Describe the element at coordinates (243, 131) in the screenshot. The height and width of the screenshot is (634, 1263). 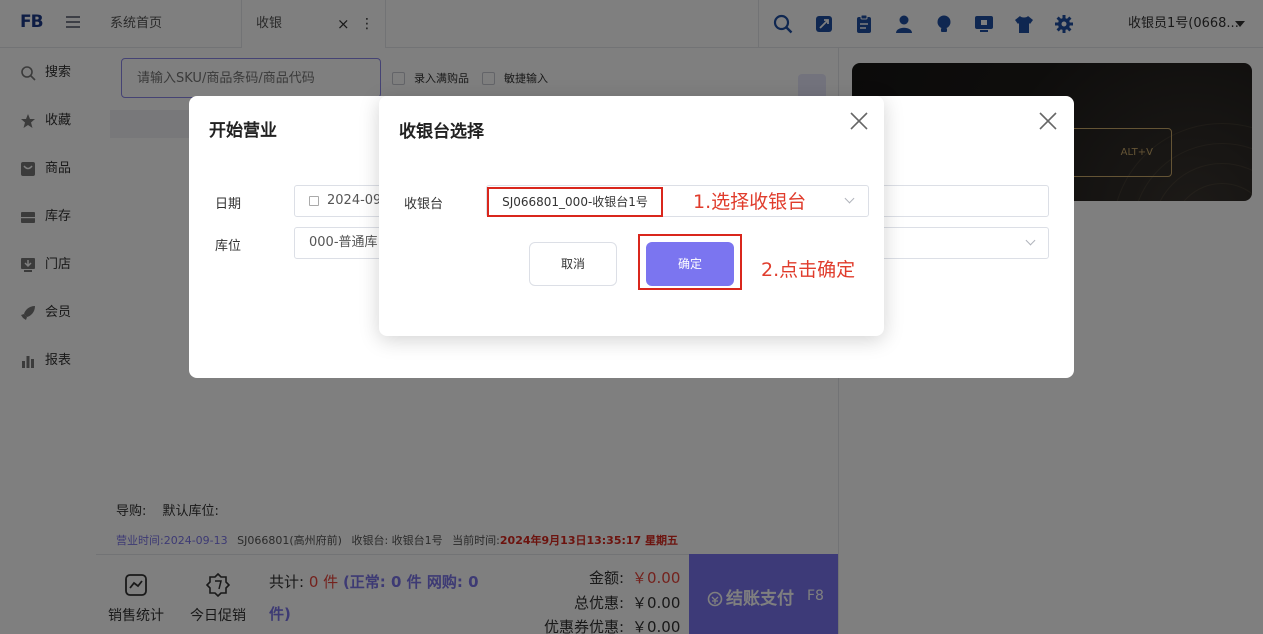
I see `open-business-title: 开始营业` at that location.